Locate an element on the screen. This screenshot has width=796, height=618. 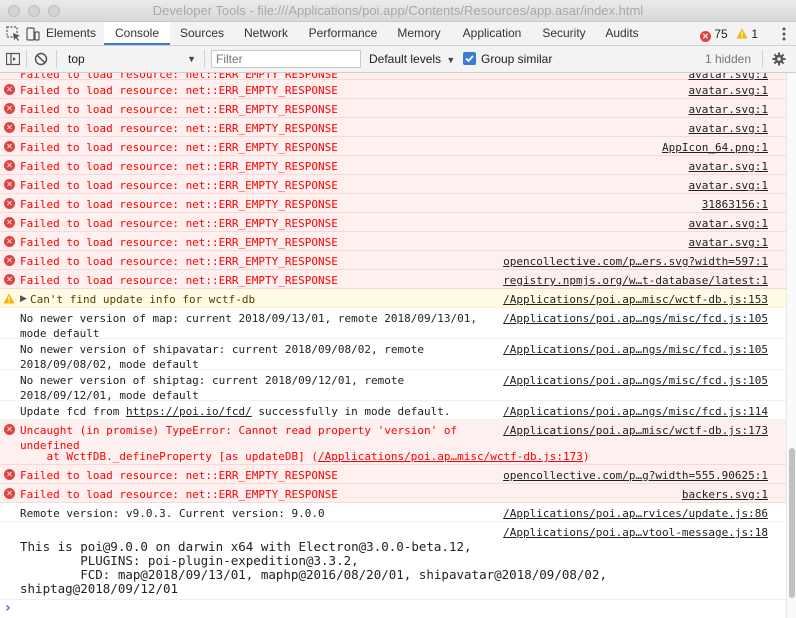
group-similar-checkbox is located at coordinates (469, 58).